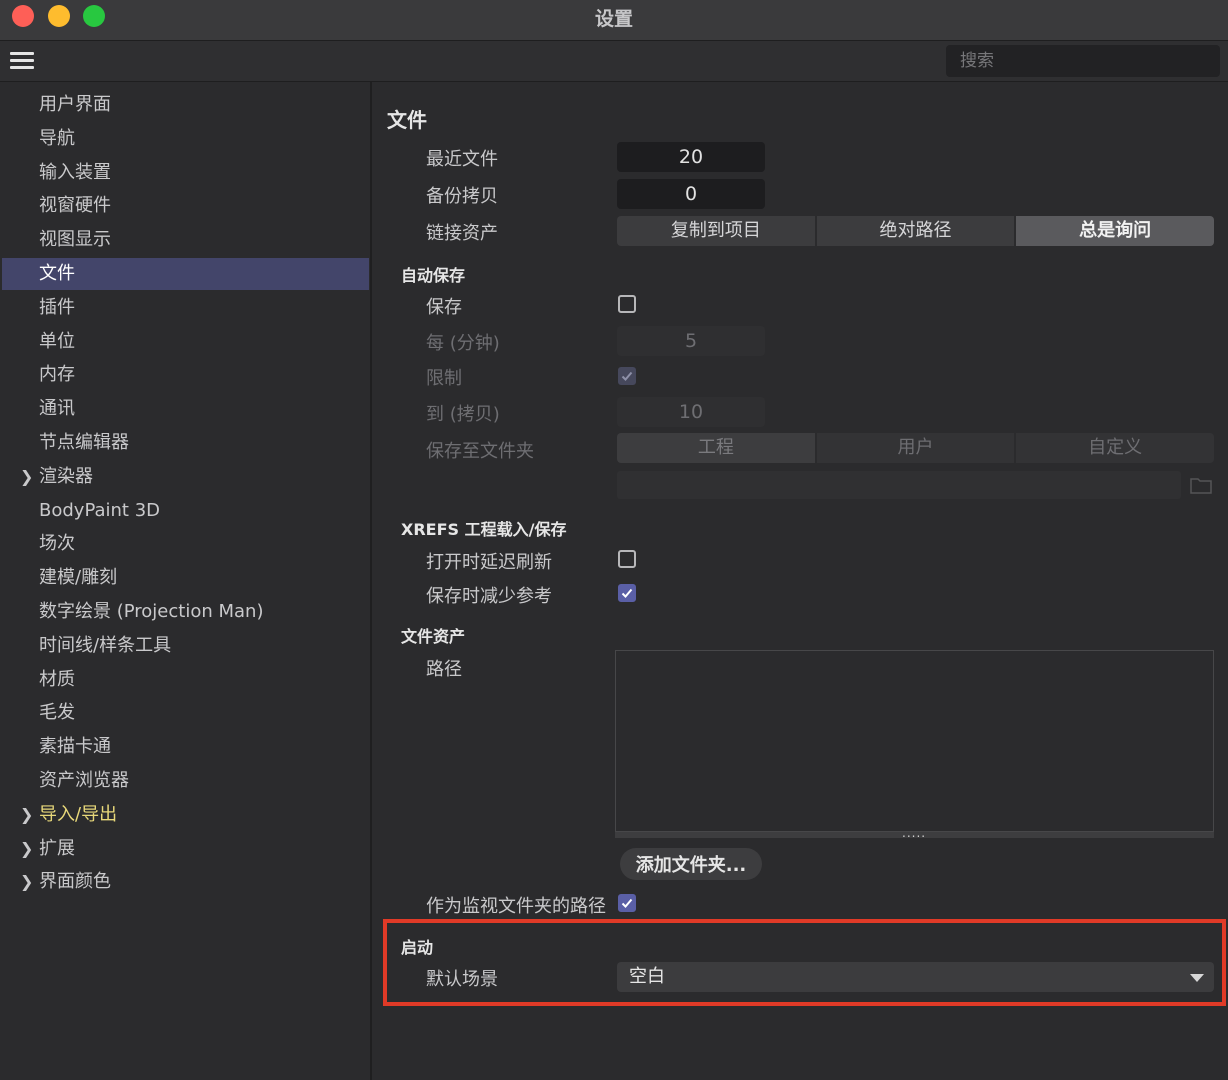  I want to click on autosave-save-checkbox, so click(627, 304).